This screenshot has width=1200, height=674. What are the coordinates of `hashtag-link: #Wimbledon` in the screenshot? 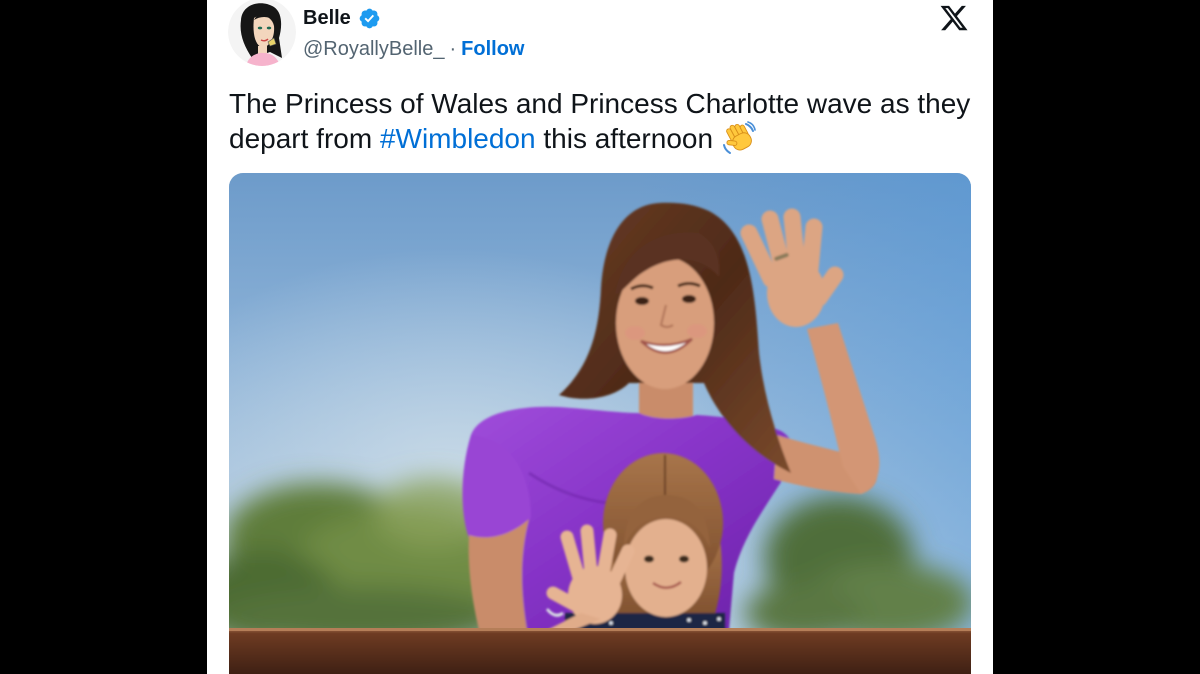 It's located at (458, 138).